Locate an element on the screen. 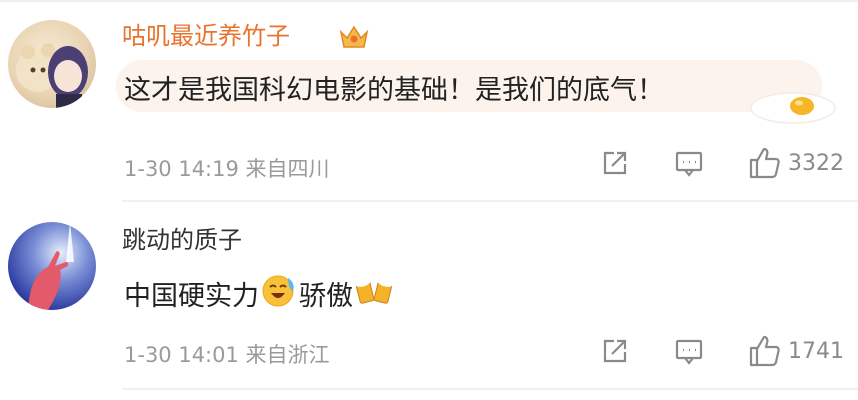 The width and height of the screenshot is (858, 400). comment-actions: 3322 is located at coordinates (722, 163).